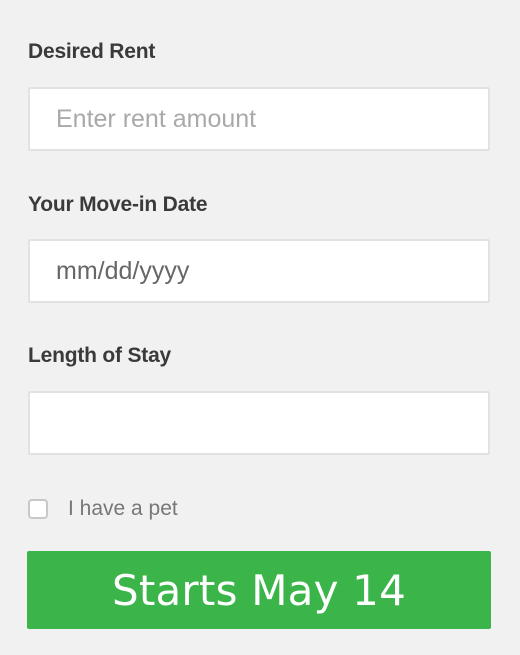 Image resolution: width=520 pixels, height=655 pixels. Describe the element at coordinates (118, 204) in the screenshot. I see `move-in-date-label: Your Move-in Date` at that location.